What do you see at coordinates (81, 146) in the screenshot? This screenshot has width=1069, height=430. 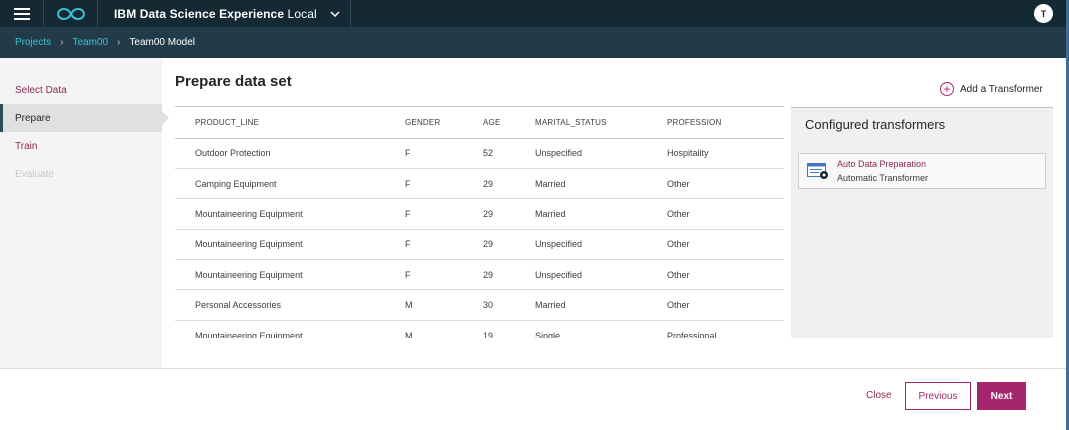 I see `step-train: Train` at bounding box center [81, 146].